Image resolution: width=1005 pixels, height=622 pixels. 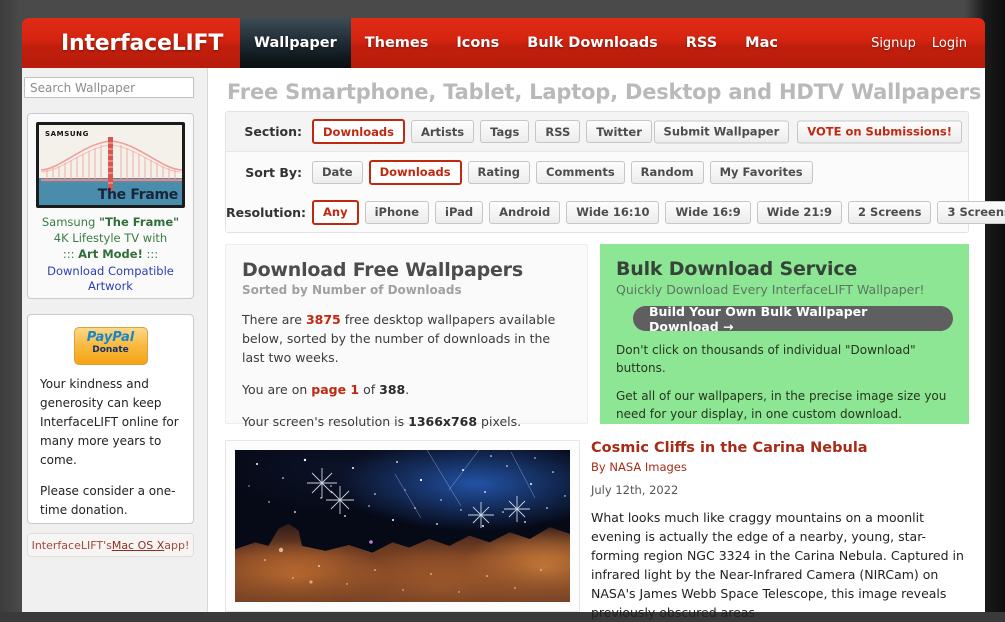 I want to click on wallpaper-count: 3875, so click(x=323, y=319).